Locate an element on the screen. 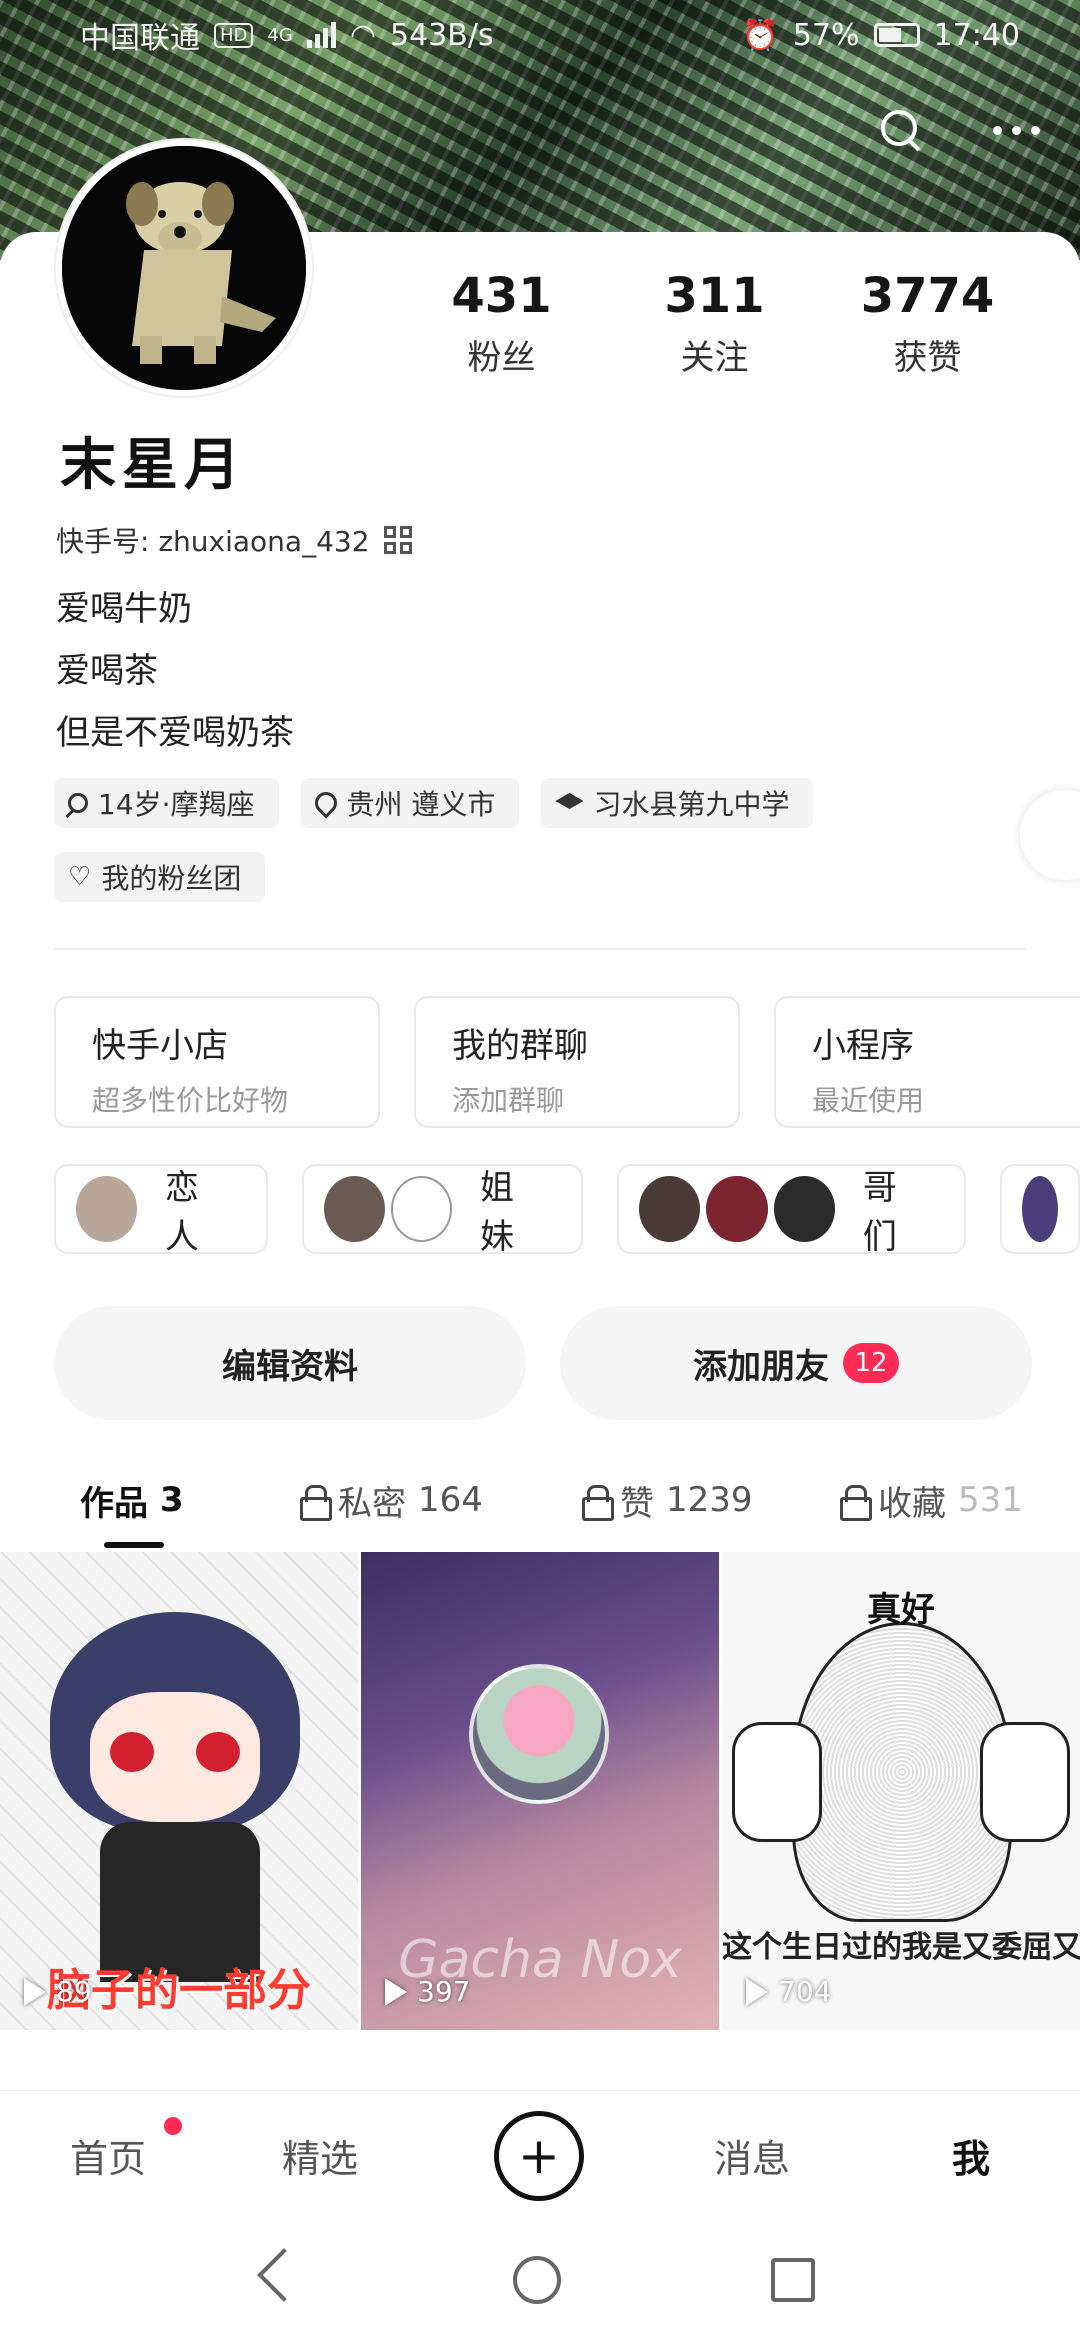  qrcode-icon is located at coordinates (397, 540).